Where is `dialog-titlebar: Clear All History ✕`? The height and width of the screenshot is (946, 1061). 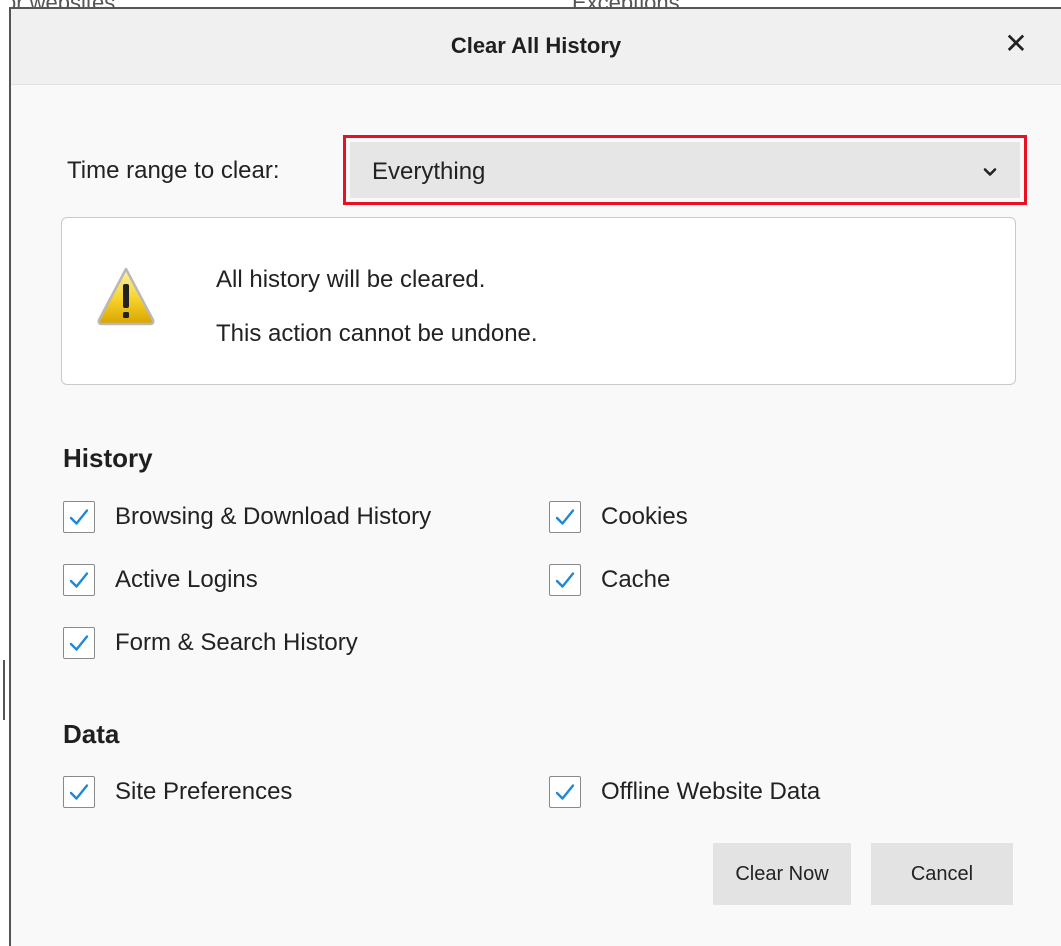
dialog-titlebar: Clear All History ✕ is located at coordinates (536, 47).